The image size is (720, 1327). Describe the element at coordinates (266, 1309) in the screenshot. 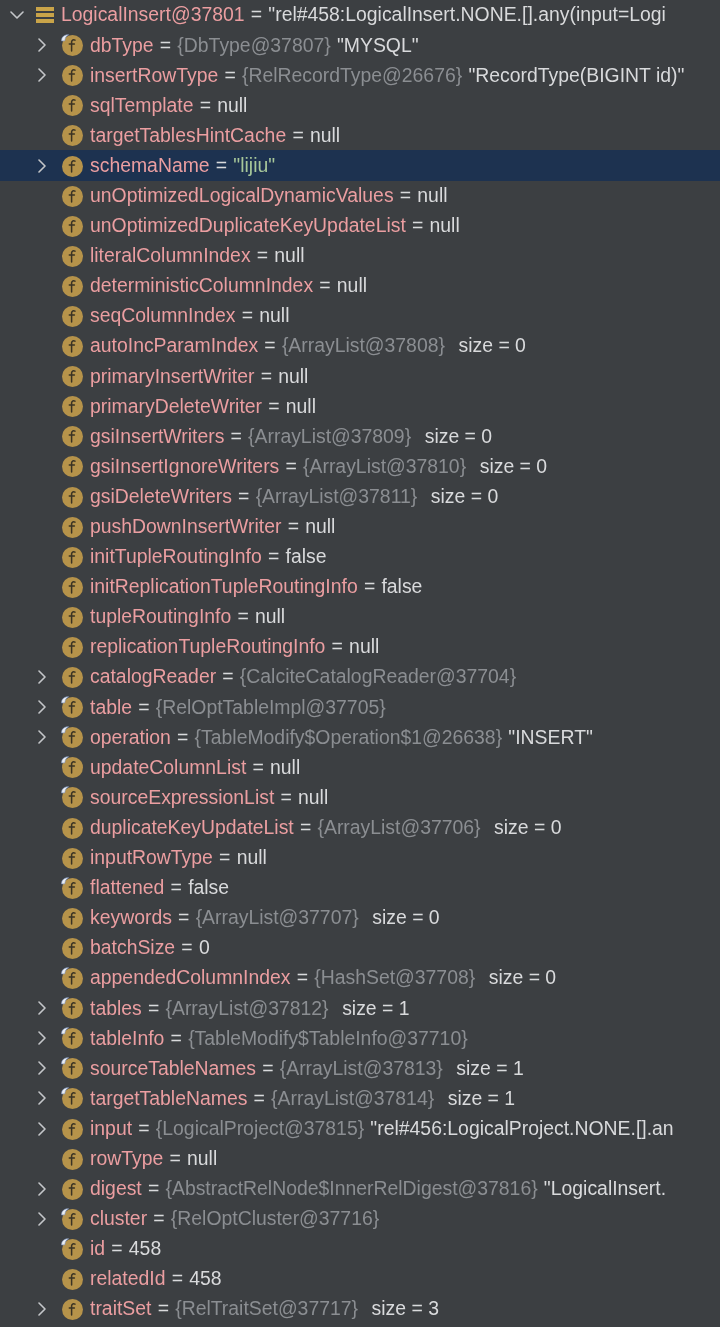

I see `type-reference: {RelTraitSet@37717}` at that location.